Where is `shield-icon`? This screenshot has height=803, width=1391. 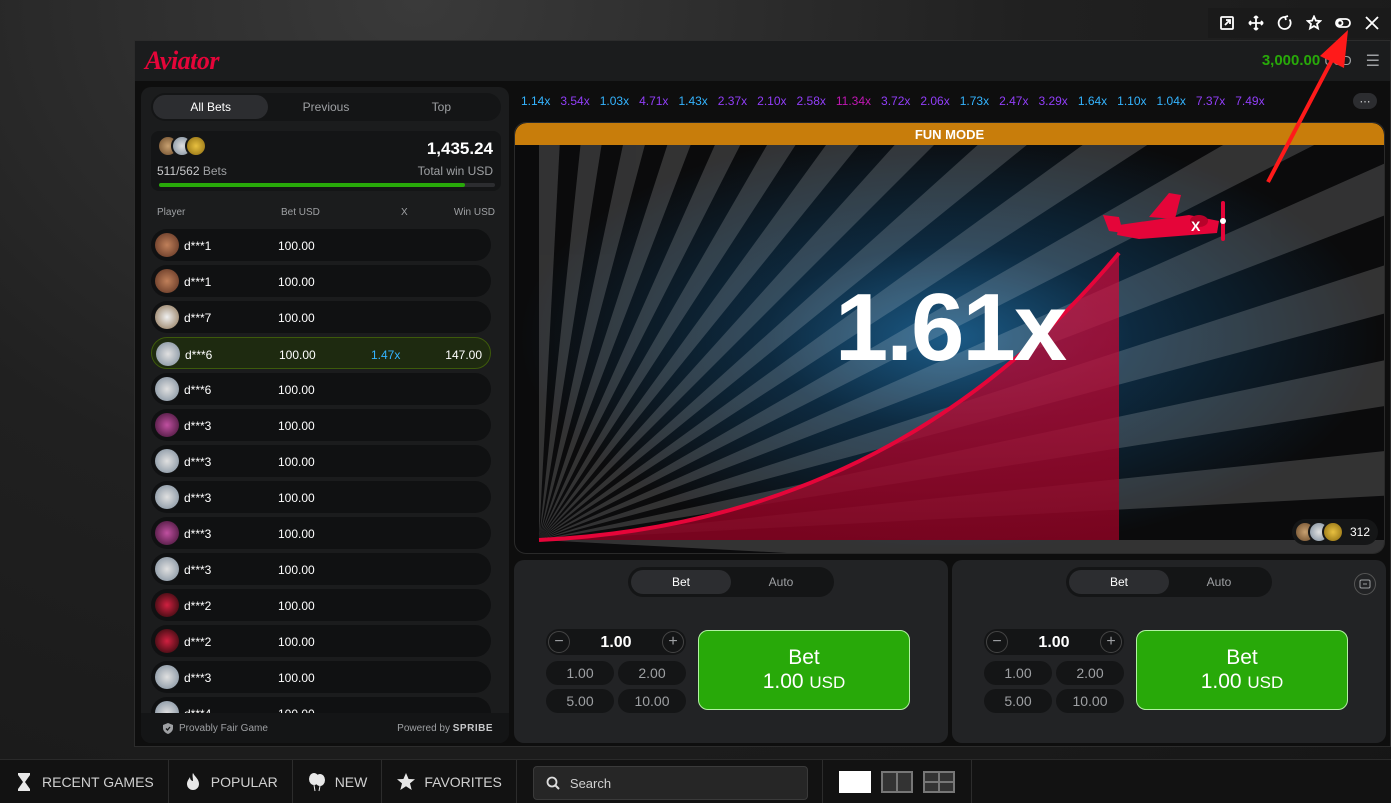
shield-icon is located at coordinates (168, 728).